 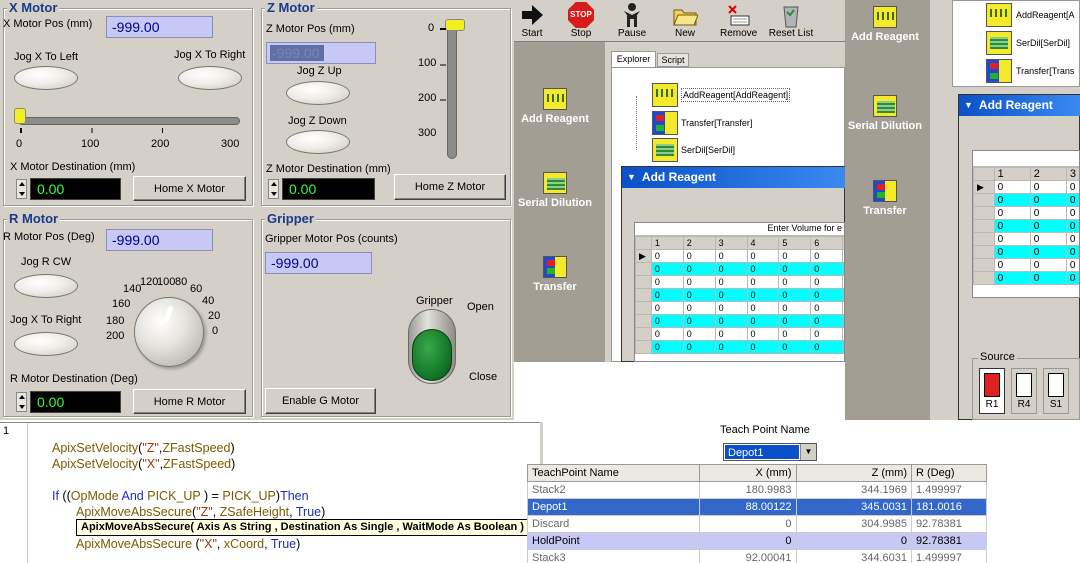 What do you see at coordinates (555, 190) in the screenshot?
I see `palette-serial-dilution: Serial Dilution` at bounding box center [555, 190].